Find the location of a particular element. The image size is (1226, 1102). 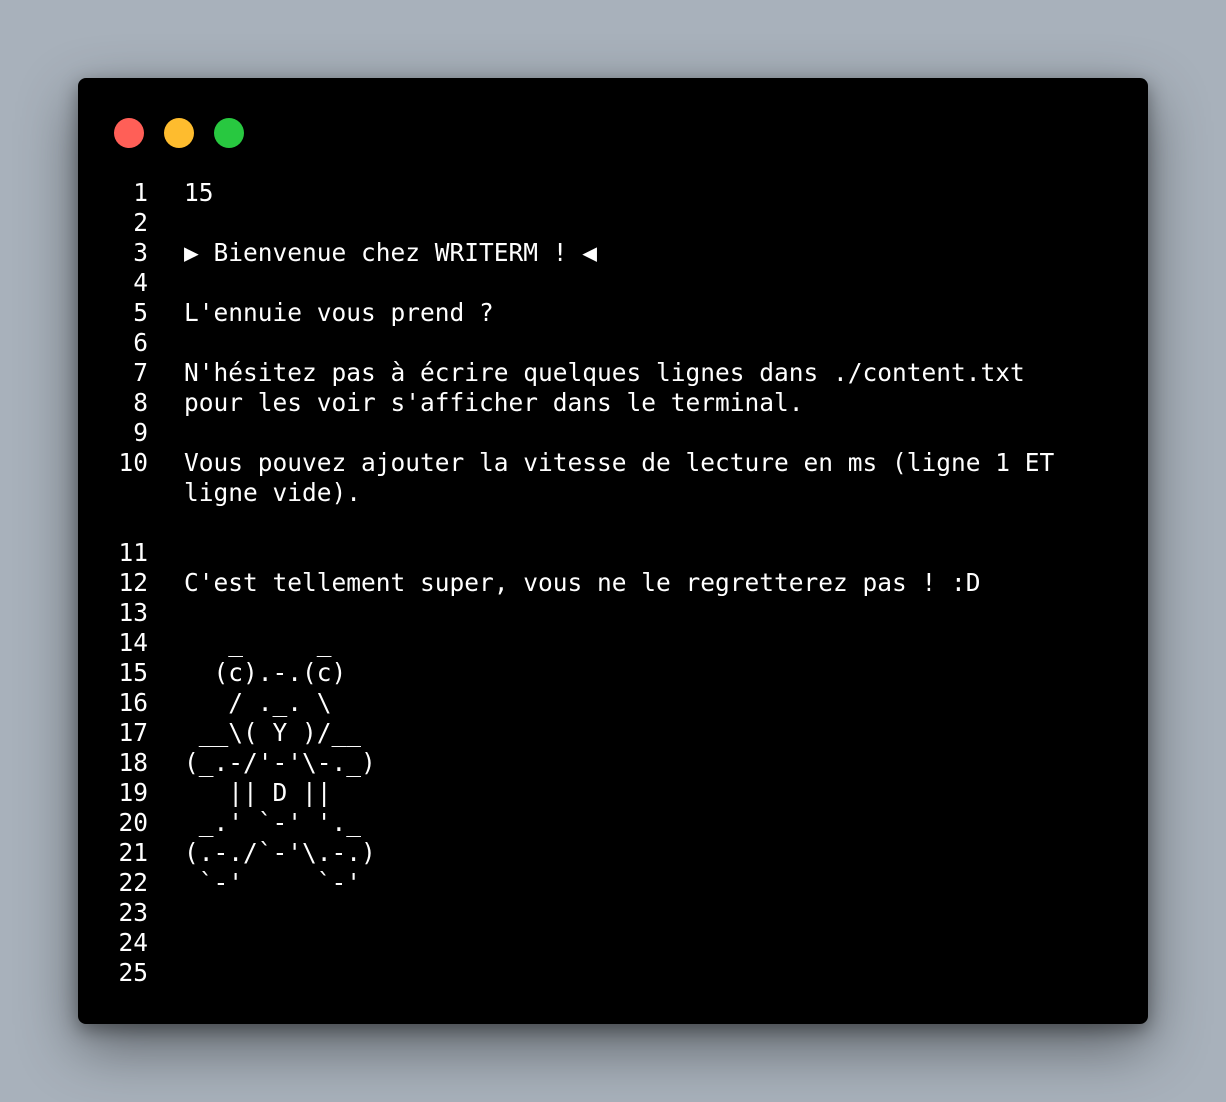

line-number: 22 is located at coordinates (133, 882).